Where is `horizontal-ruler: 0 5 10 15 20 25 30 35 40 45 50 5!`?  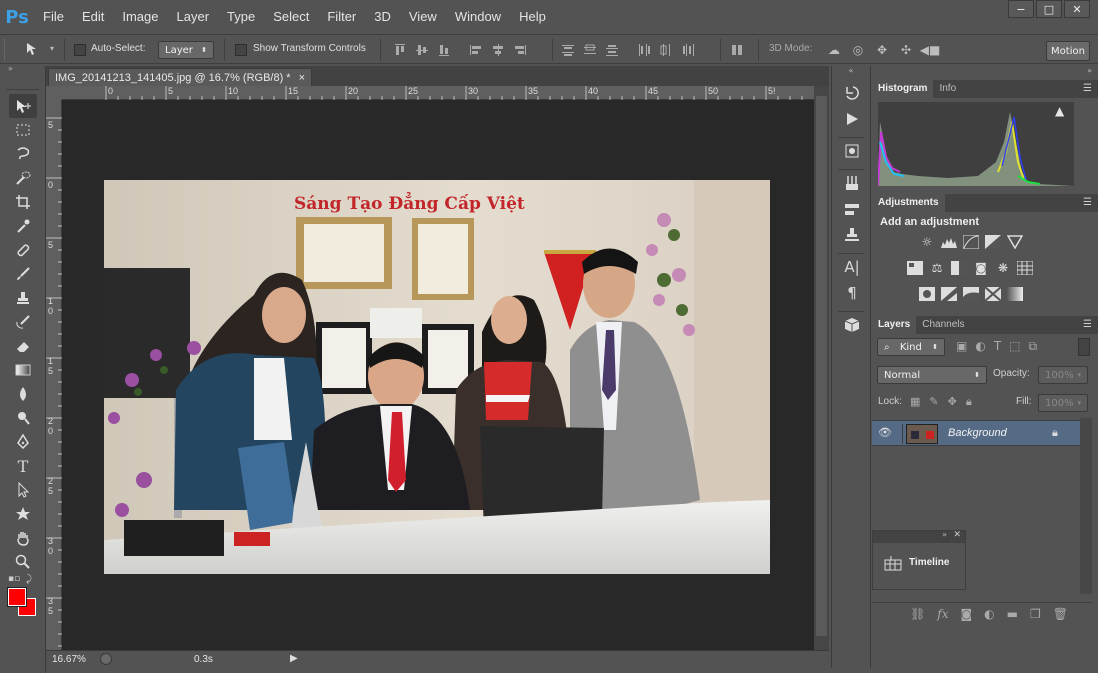
horizontal-ruler: 0 5 10 15 20 25 30 35 40 45 50 5! is located at coordinates (438, 93).